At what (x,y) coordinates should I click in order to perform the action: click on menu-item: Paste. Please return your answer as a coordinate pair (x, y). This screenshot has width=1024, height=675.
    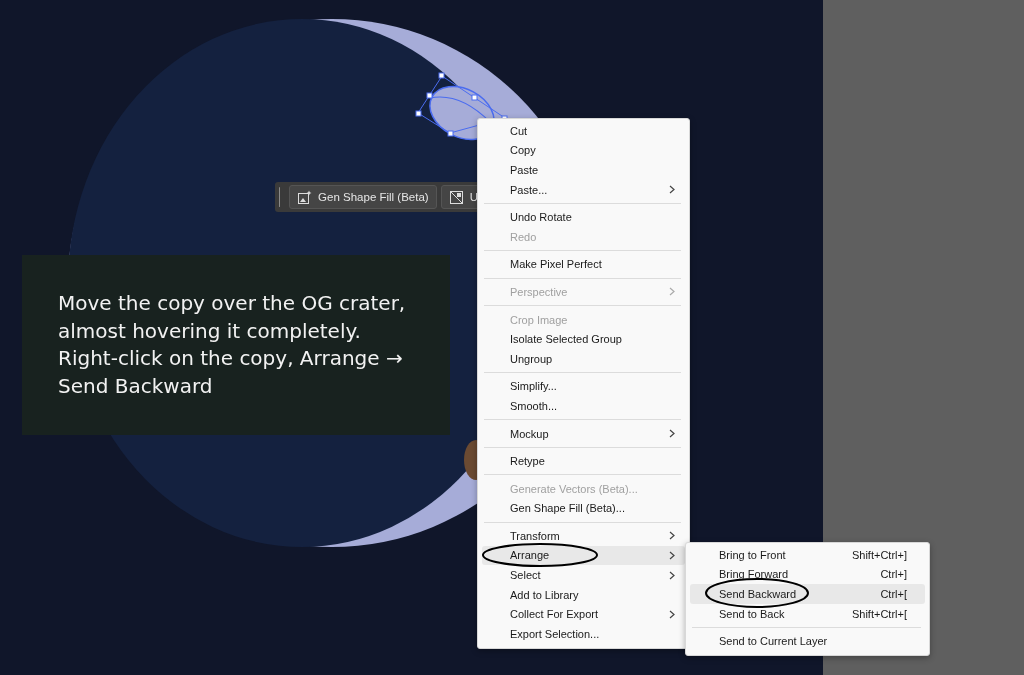
    Looking at the image, I should click on (583, 170).